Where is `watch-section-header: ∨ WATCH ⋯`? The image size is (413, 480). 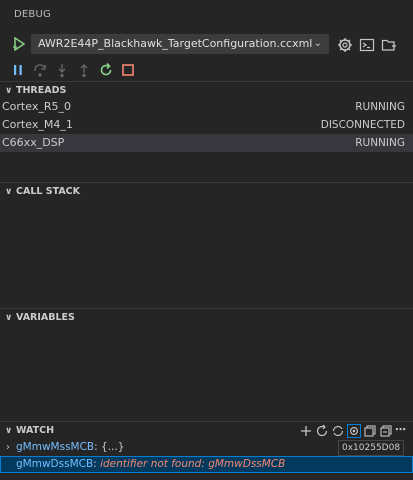
watch-section-header: ∨ WATCH ⋯ is located at coordinates (206, 431).